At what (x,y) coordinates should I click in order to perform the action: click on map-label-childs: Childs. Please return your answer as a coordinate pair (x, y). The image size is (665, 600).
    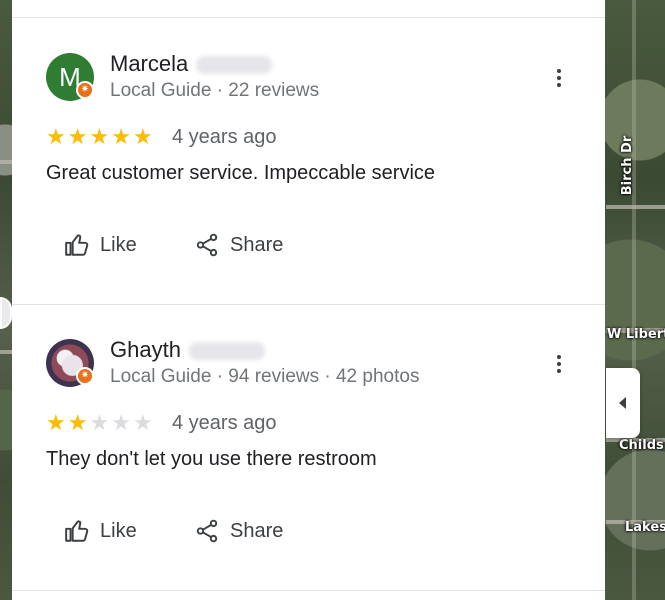
    Looking at the image, I should click on (641, 445).